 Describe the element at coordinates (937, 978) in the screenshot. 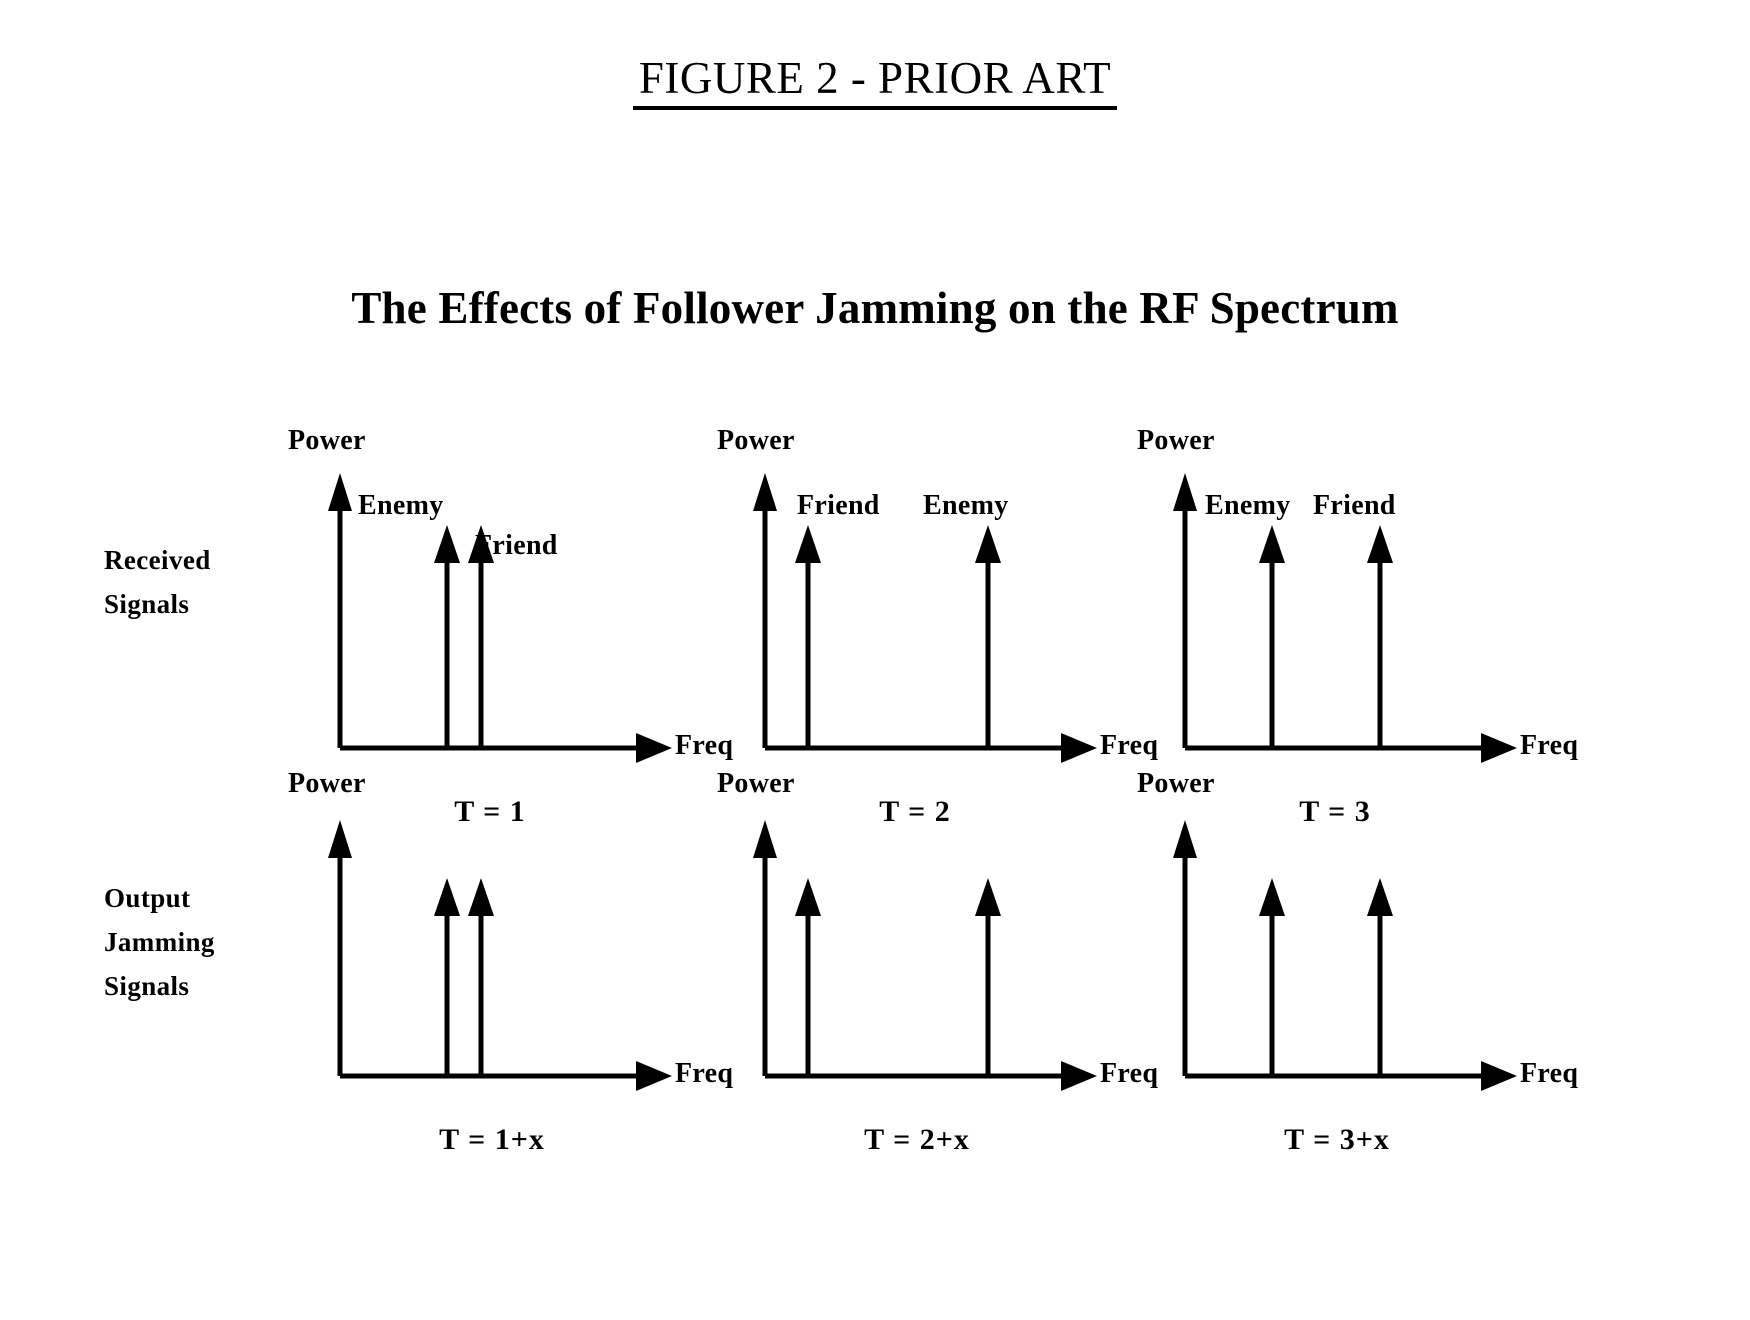

I see `plot-jamming-t2x: Power Freq T = 2+x` at that location.